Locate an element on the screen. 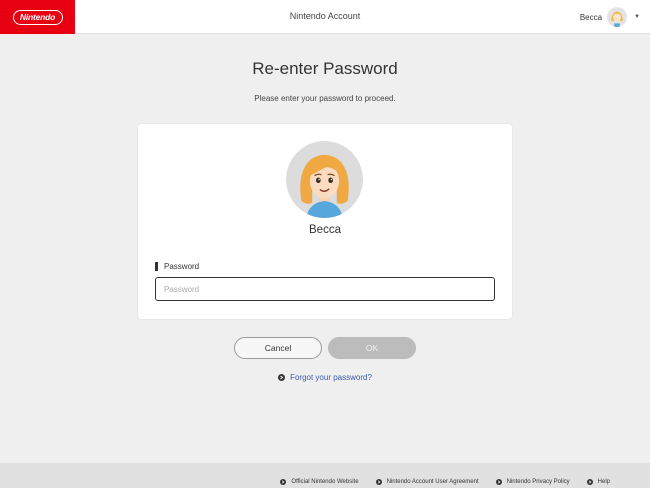 The height and width of the screenshot is (488, 650). password-label: Password is located at coordinates (177, 266).